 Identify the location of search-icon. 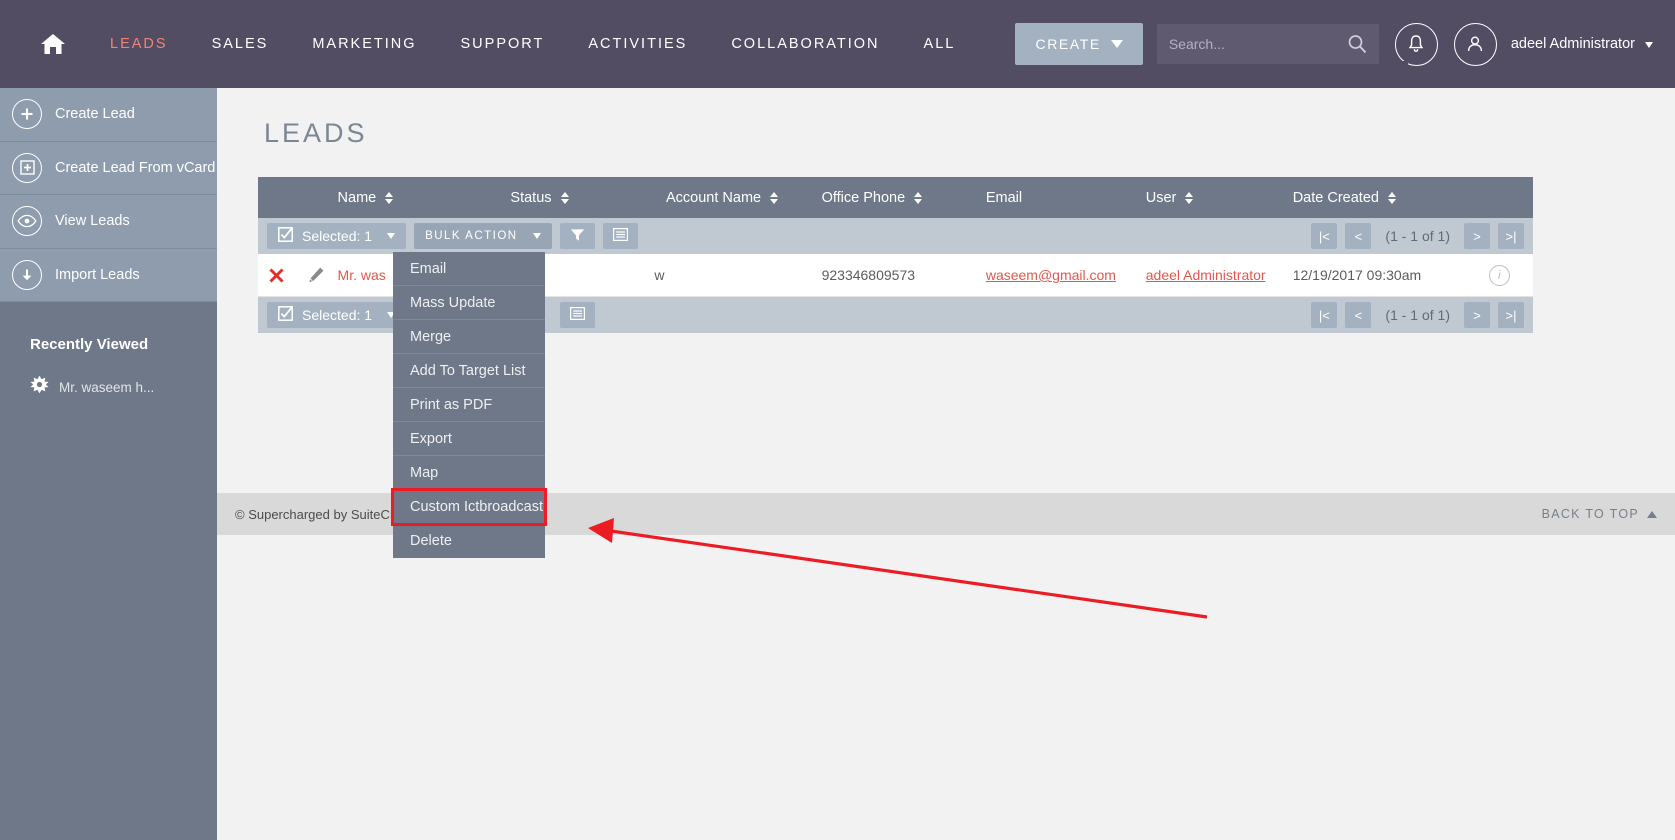
(1357, 46).